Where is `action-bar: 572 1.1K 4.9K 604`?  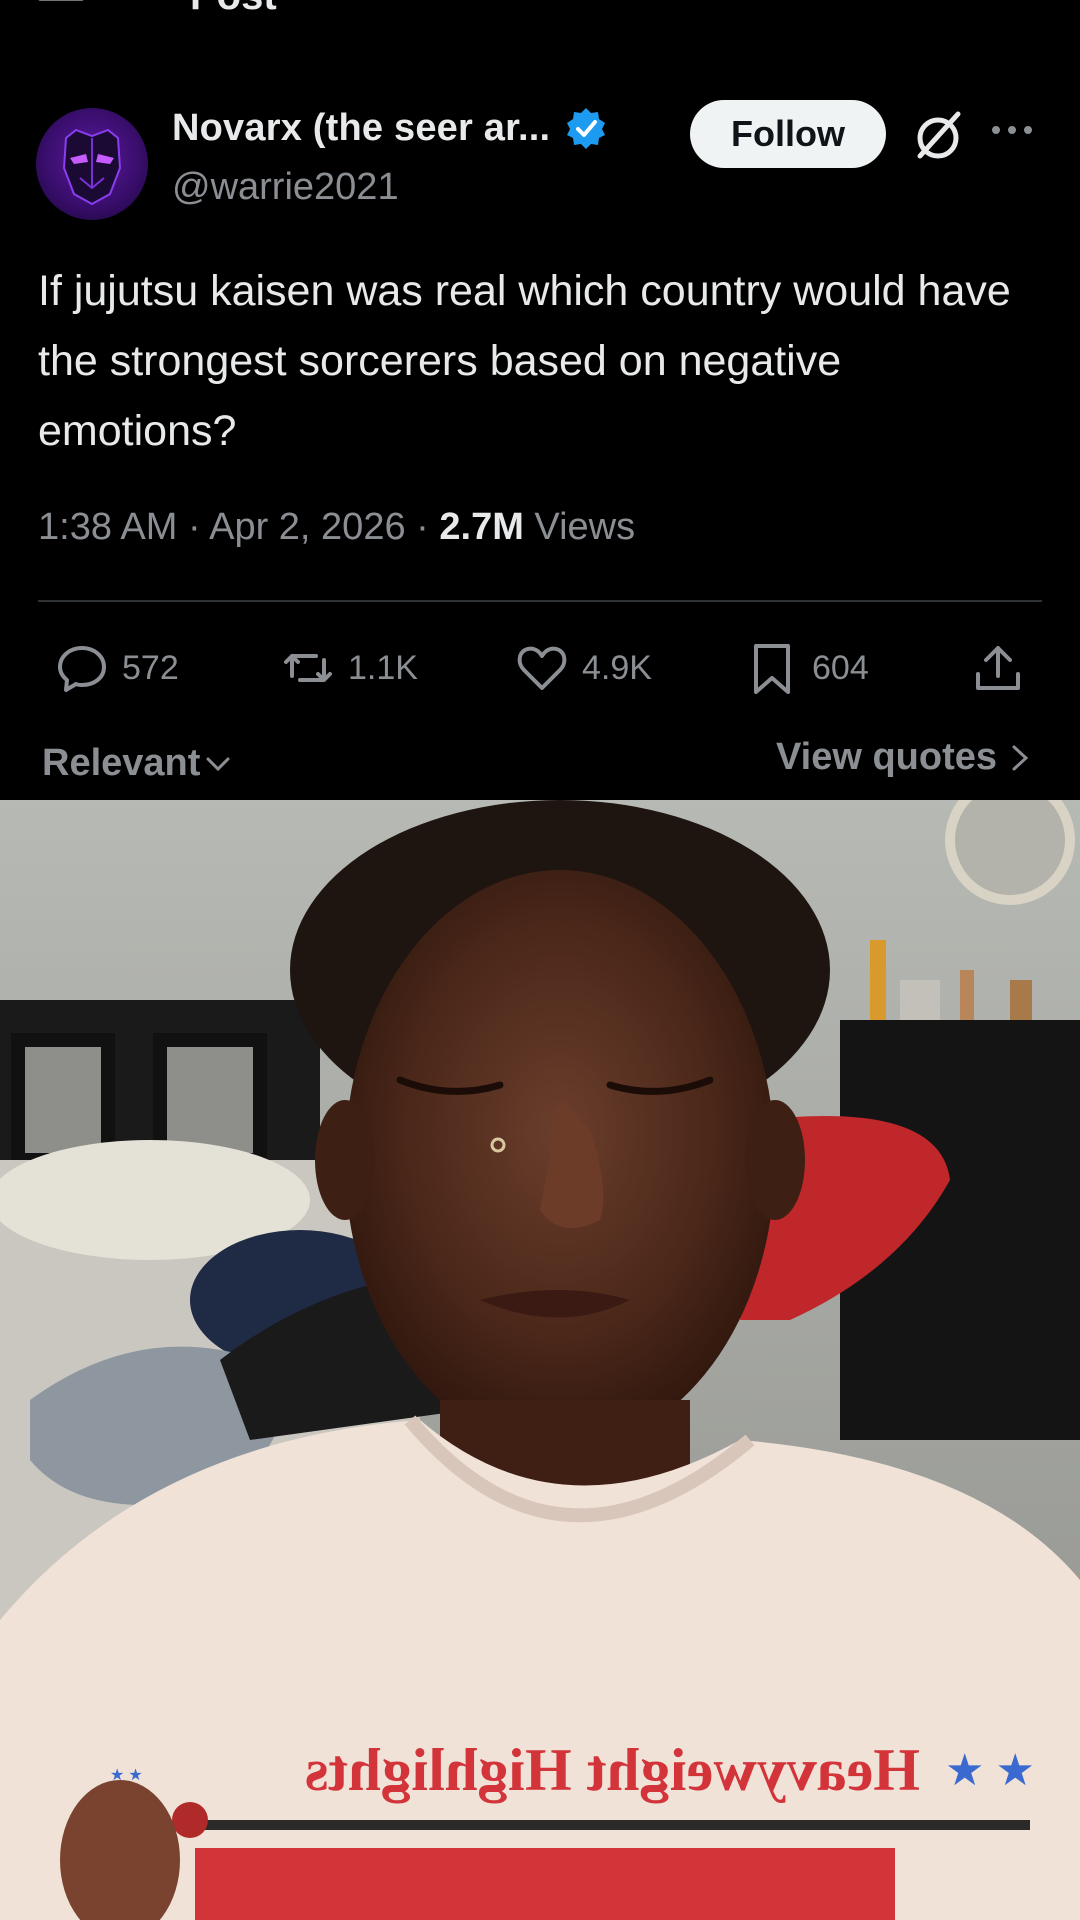
action-bar: 572 1.1K 4.9K 604 is located at coordinates (540, 675).